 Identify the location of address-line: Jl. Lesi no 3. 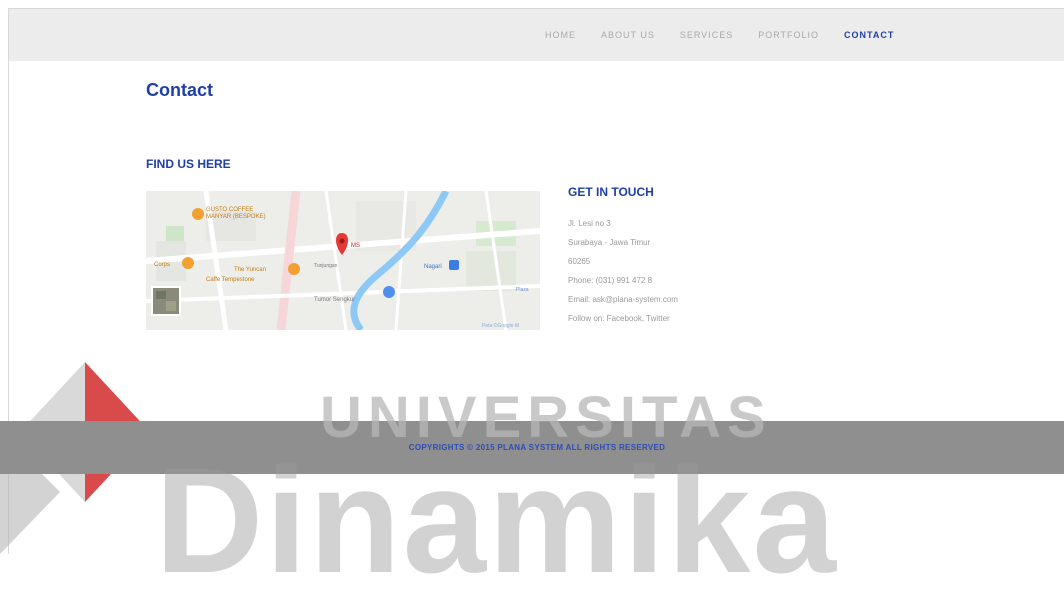
(589, 223).